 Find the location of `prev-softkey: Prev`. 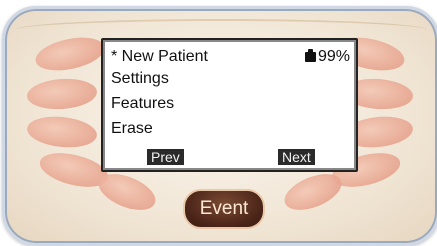

prev-softkey: Prev is located at coordinates (165, 157).